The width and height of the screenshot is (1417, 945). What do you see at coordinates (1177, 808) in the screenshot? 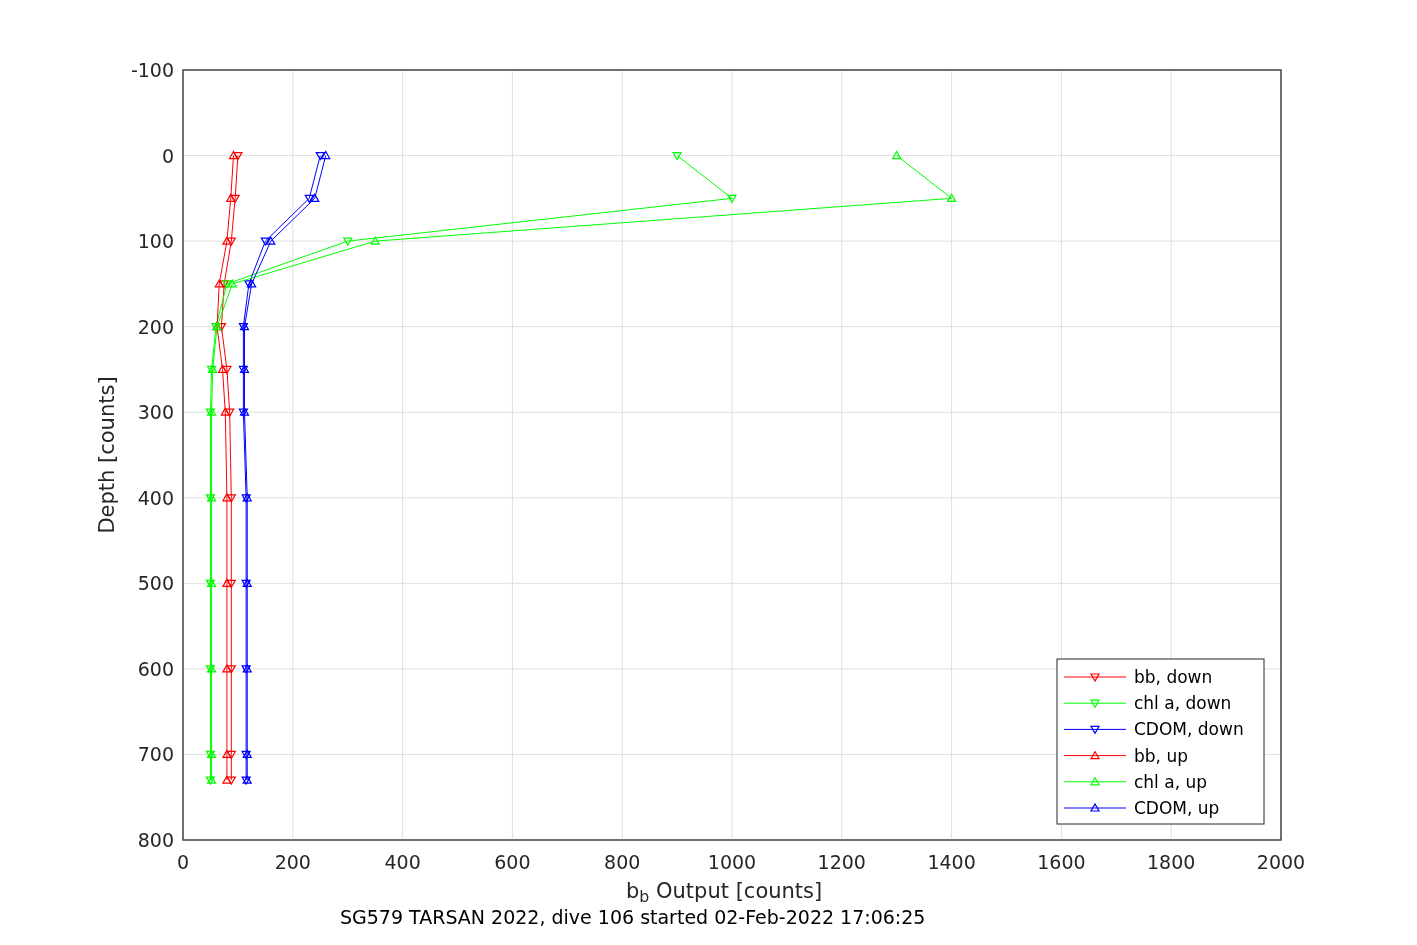
I see `legend-label: CDOM, up` at bounding box center [1177, 808].